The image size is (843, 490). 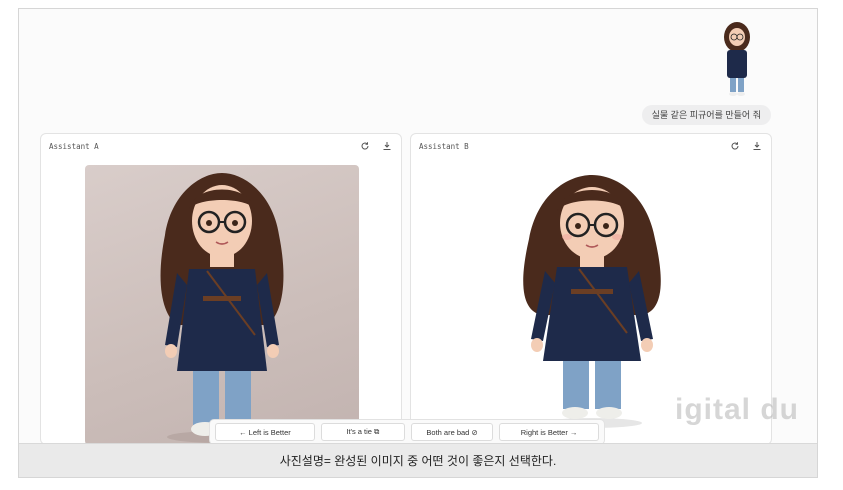 I want to click on right-is-better-button: Right is Better →, so click(x=549, y=432).